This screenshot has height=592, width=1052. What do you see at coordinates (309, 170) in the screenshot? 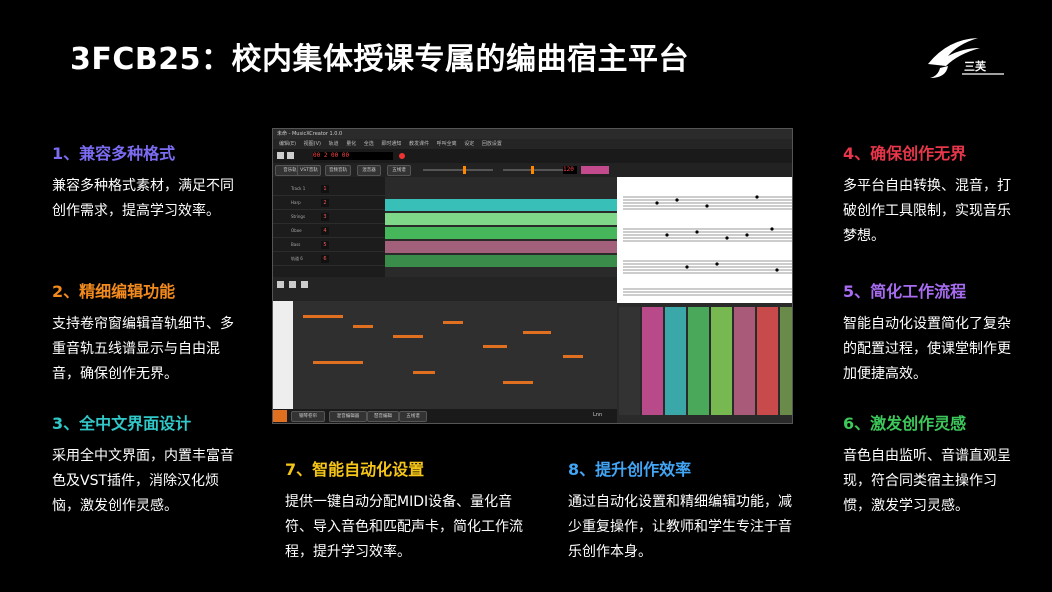
I see `tab-vst-track: VST音轨` at bounding box center [309, 170].